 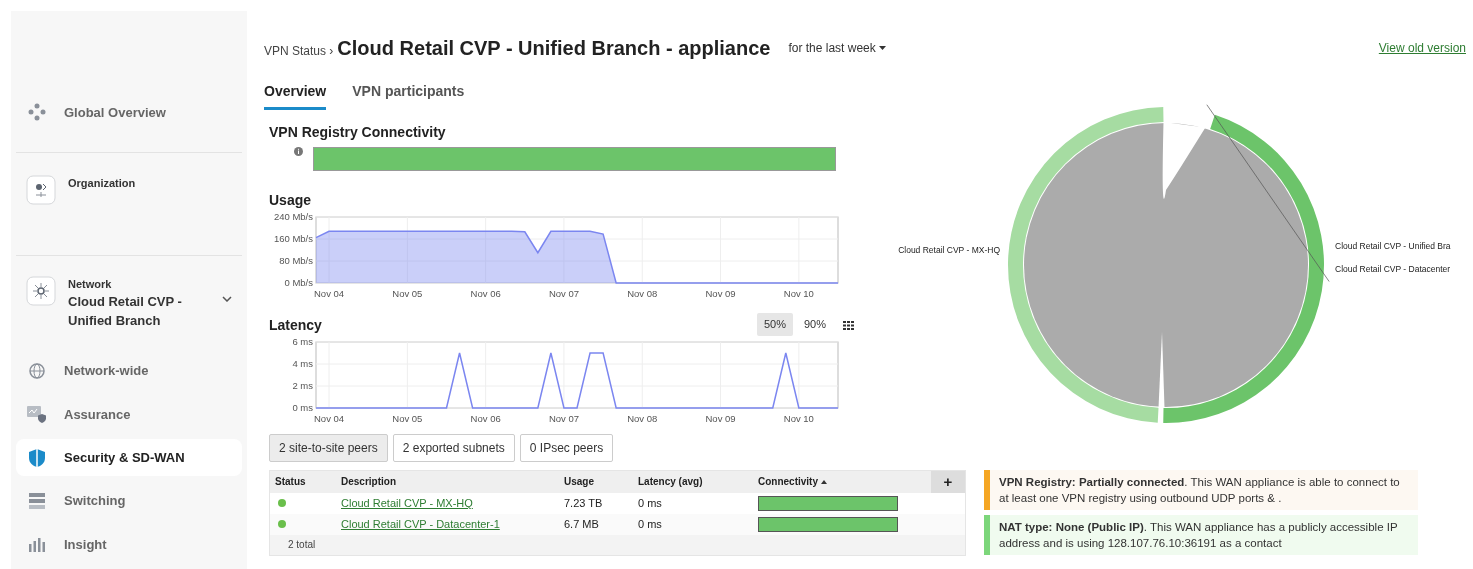 What do you see at coordinates (949, 250) in the screenshot?
I see `chord-label: Cloud Retail CVP - MX-HQ` at bounding box center [949, 250].